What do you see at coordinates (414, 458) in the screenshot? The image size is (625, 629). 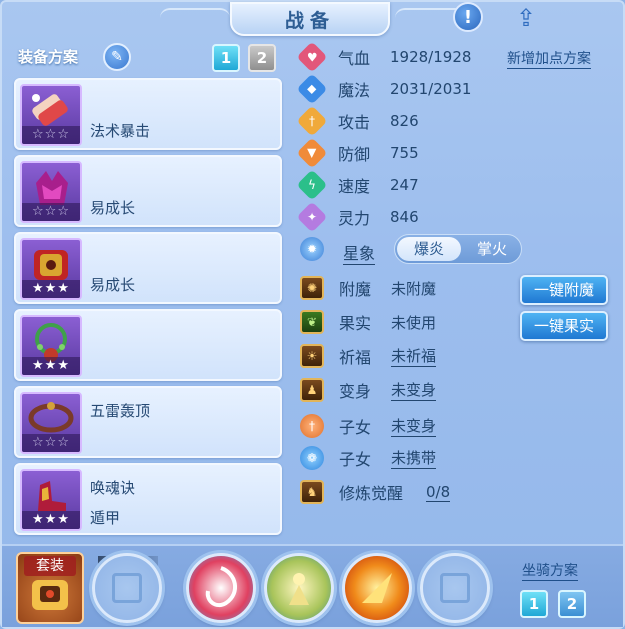 I see `extra-value: 未携带` at bounding box center [414, 458].